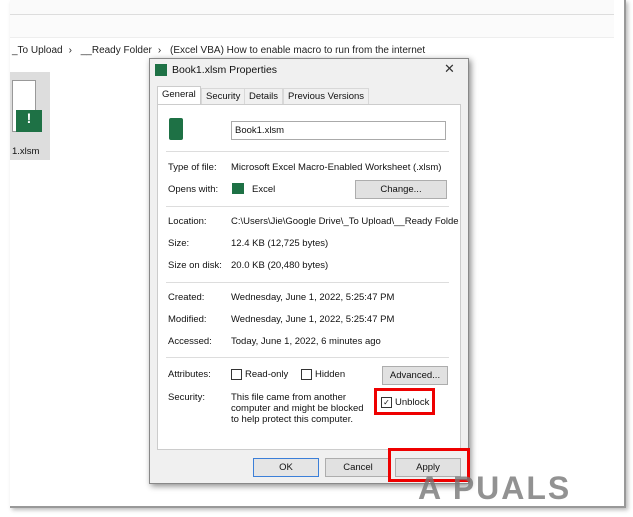 This screenshot has width=633, height=517. I want to click on location-label: Location:, so click(187, 221).